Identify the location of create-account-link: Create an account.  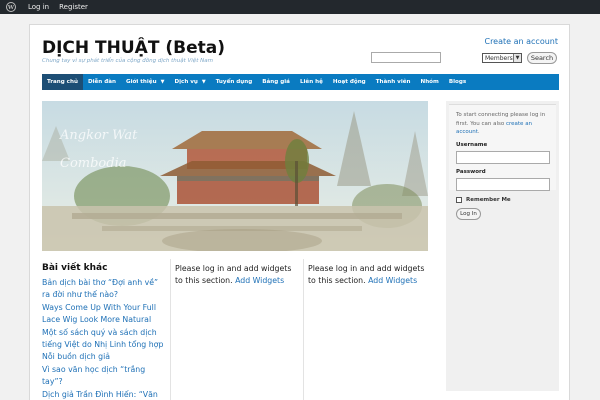
(521, 41).